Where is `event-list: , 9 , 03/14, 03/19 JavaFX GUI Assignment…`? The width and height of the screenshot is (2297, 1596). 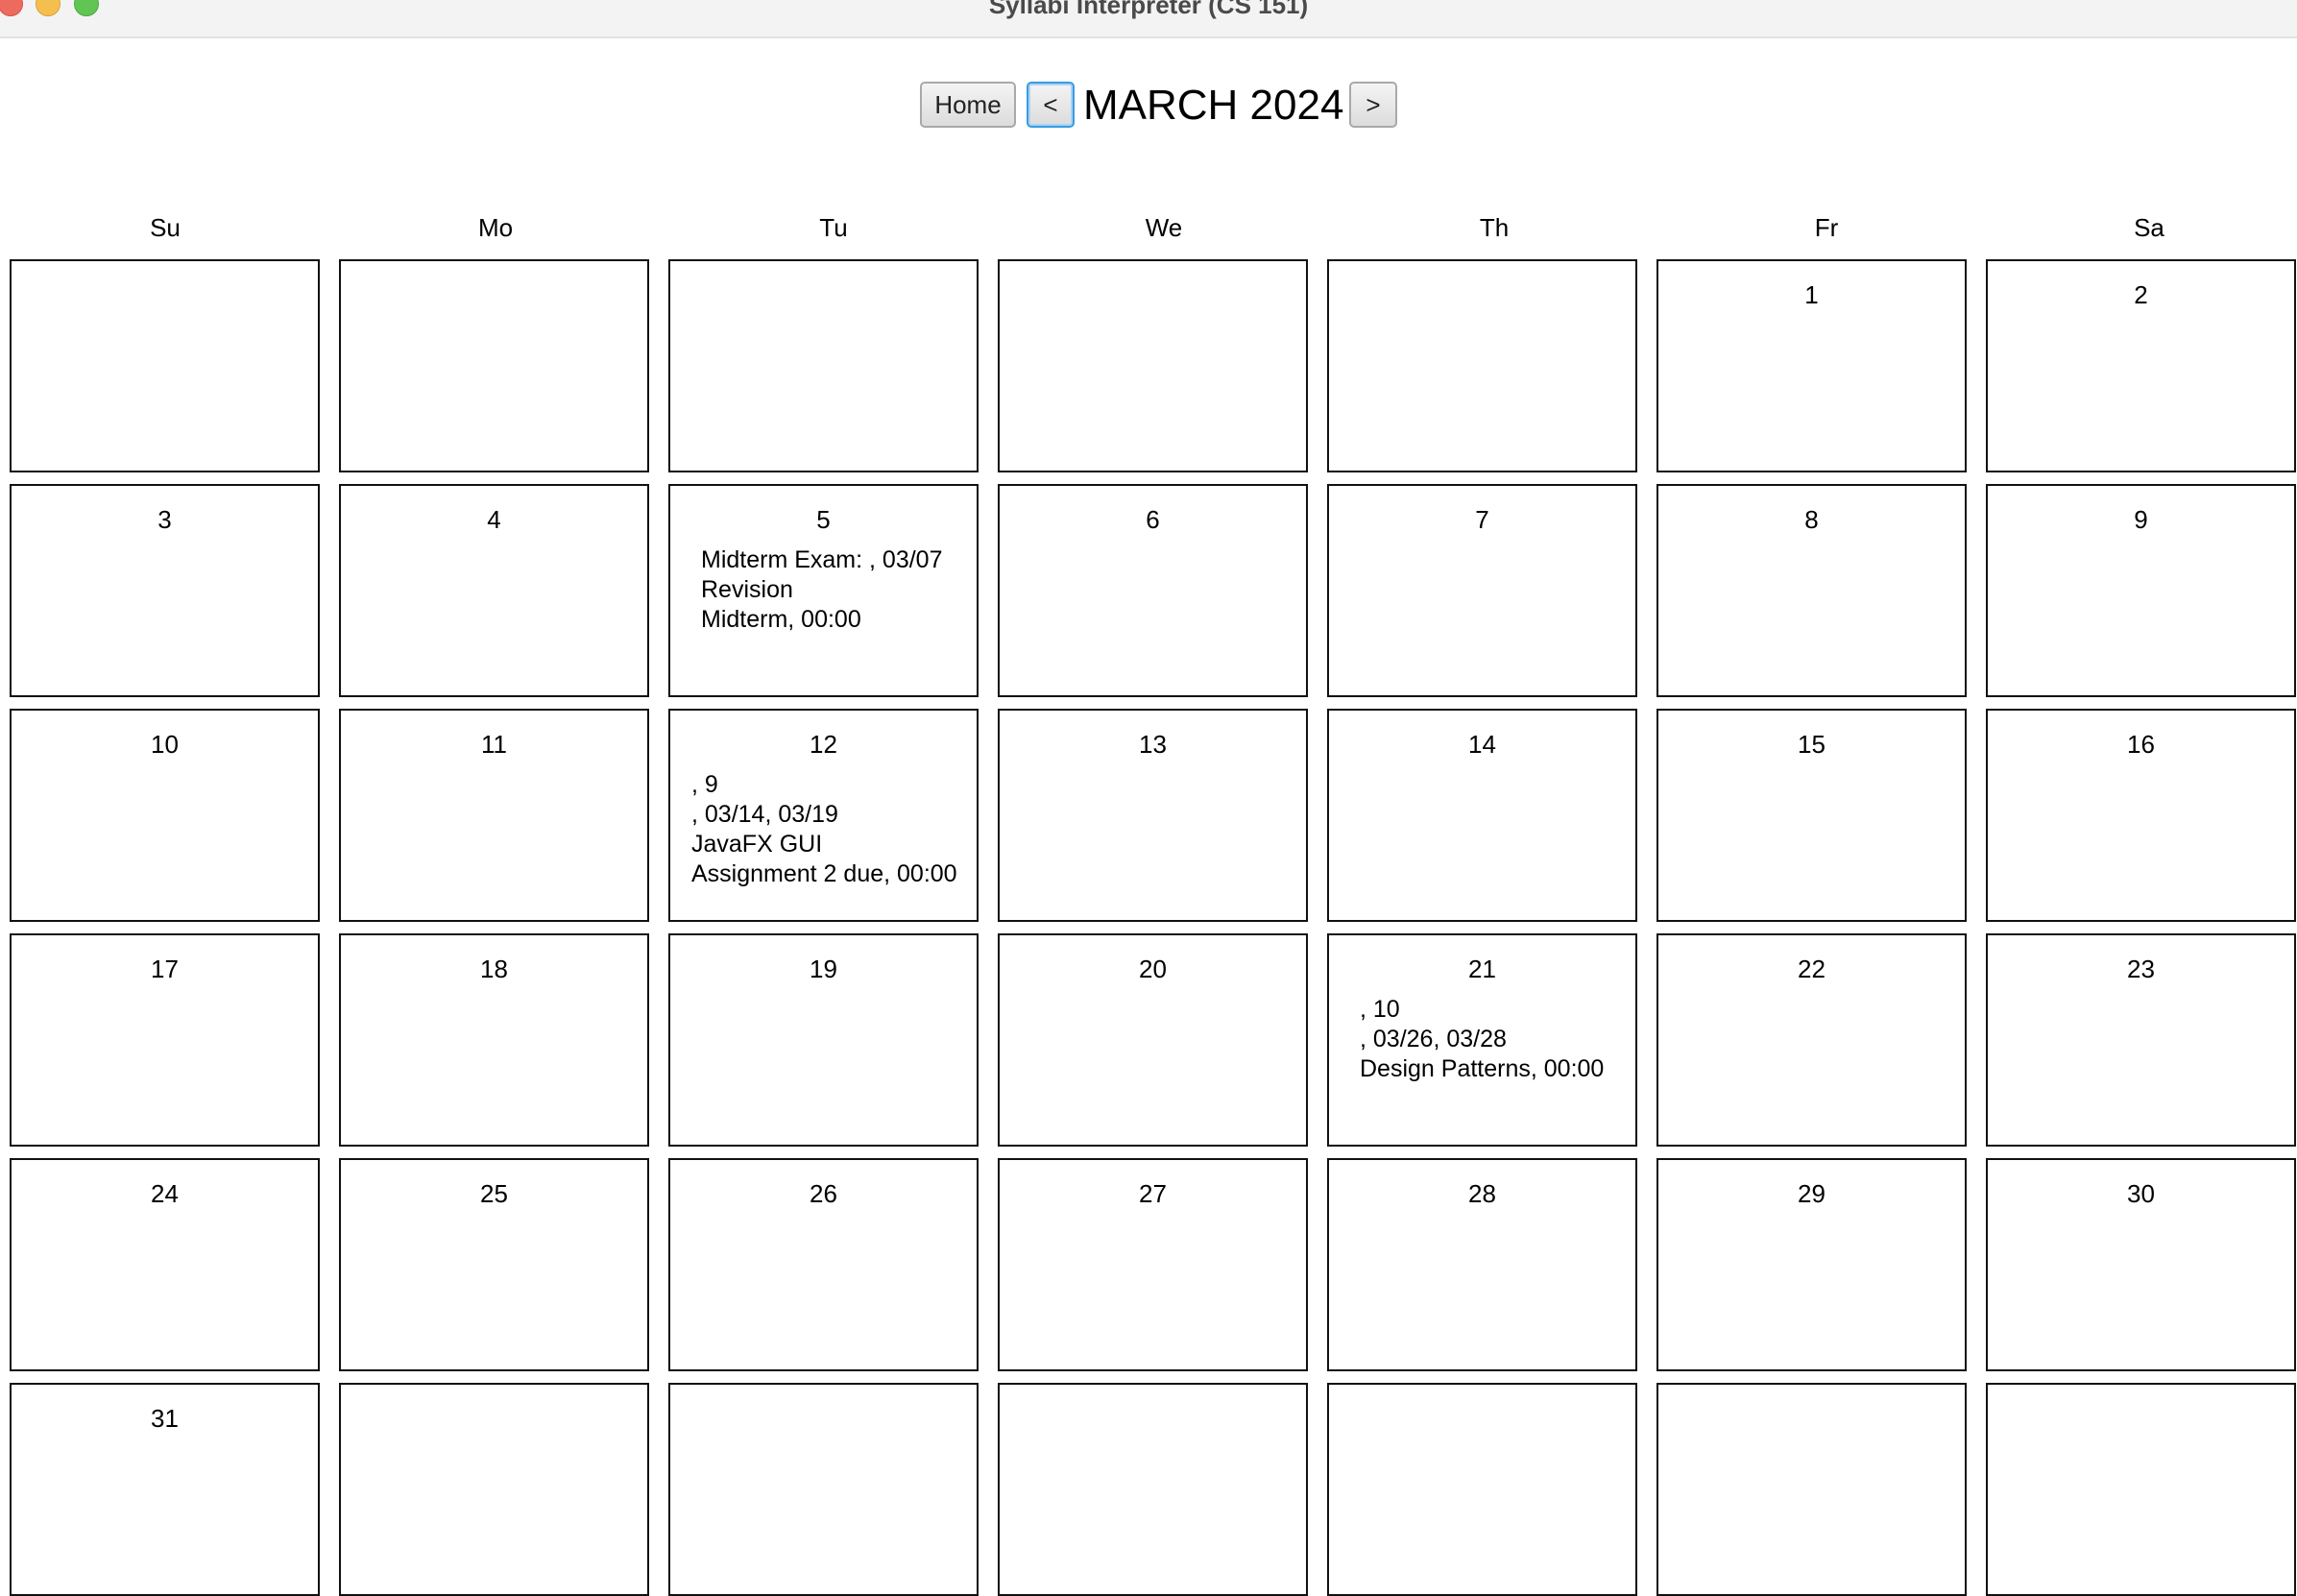
event-list: , 9 , 03/14, 03/19 JavaFX GUI Assignment… is located at coordinates (824, 829).